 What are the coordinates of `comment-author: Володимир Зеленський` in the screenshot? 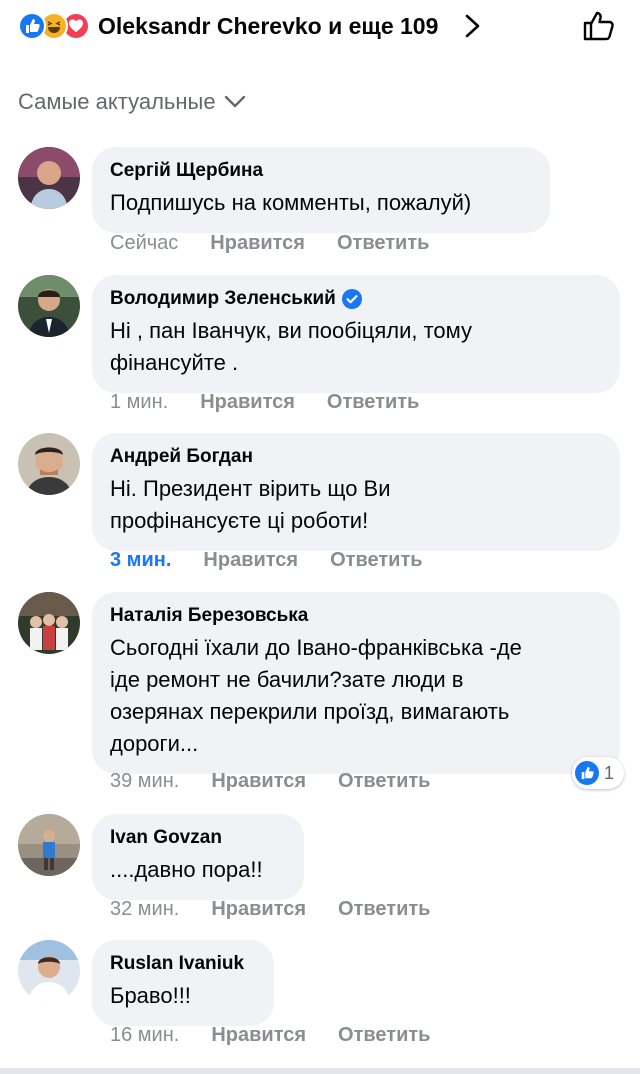 It's located at (356, 299).